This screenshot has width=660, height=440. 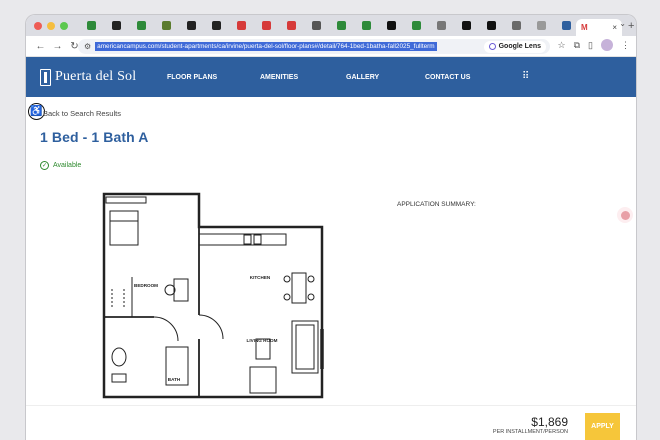 I want to click on lens-icon, so click(x=492, y=46).